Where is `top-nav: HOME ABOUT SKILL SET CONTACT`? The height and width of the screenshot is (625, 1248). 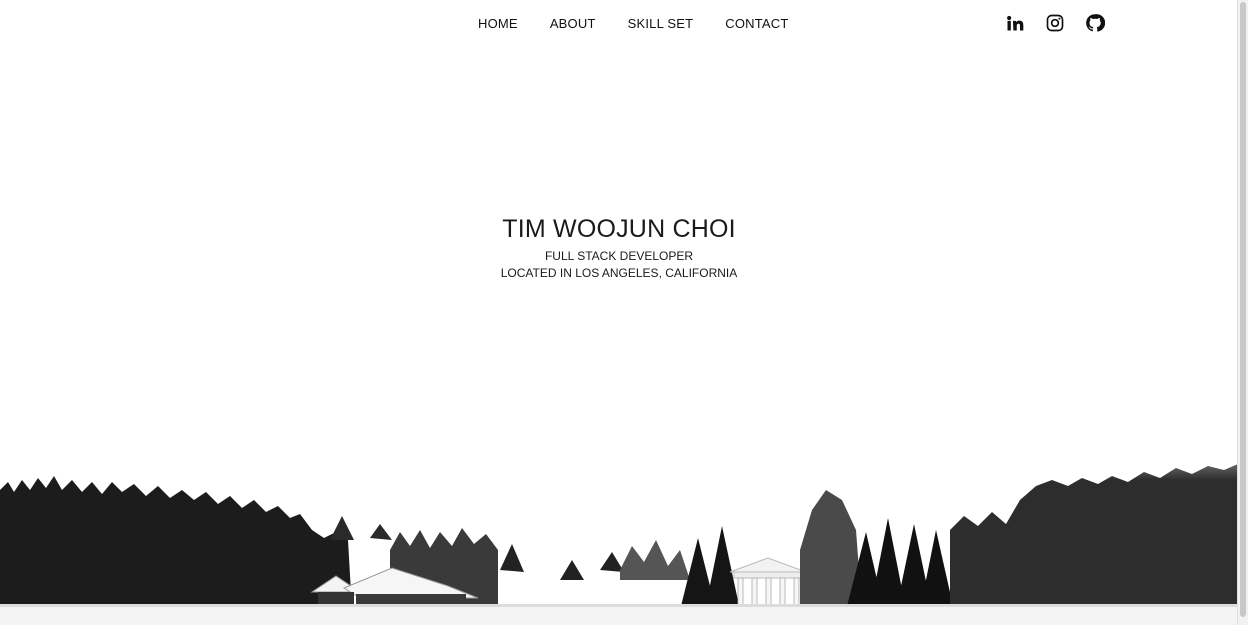
top-nav: HOME ABOUT SKILL SET CONTACT is located at coordinates (619, 24).